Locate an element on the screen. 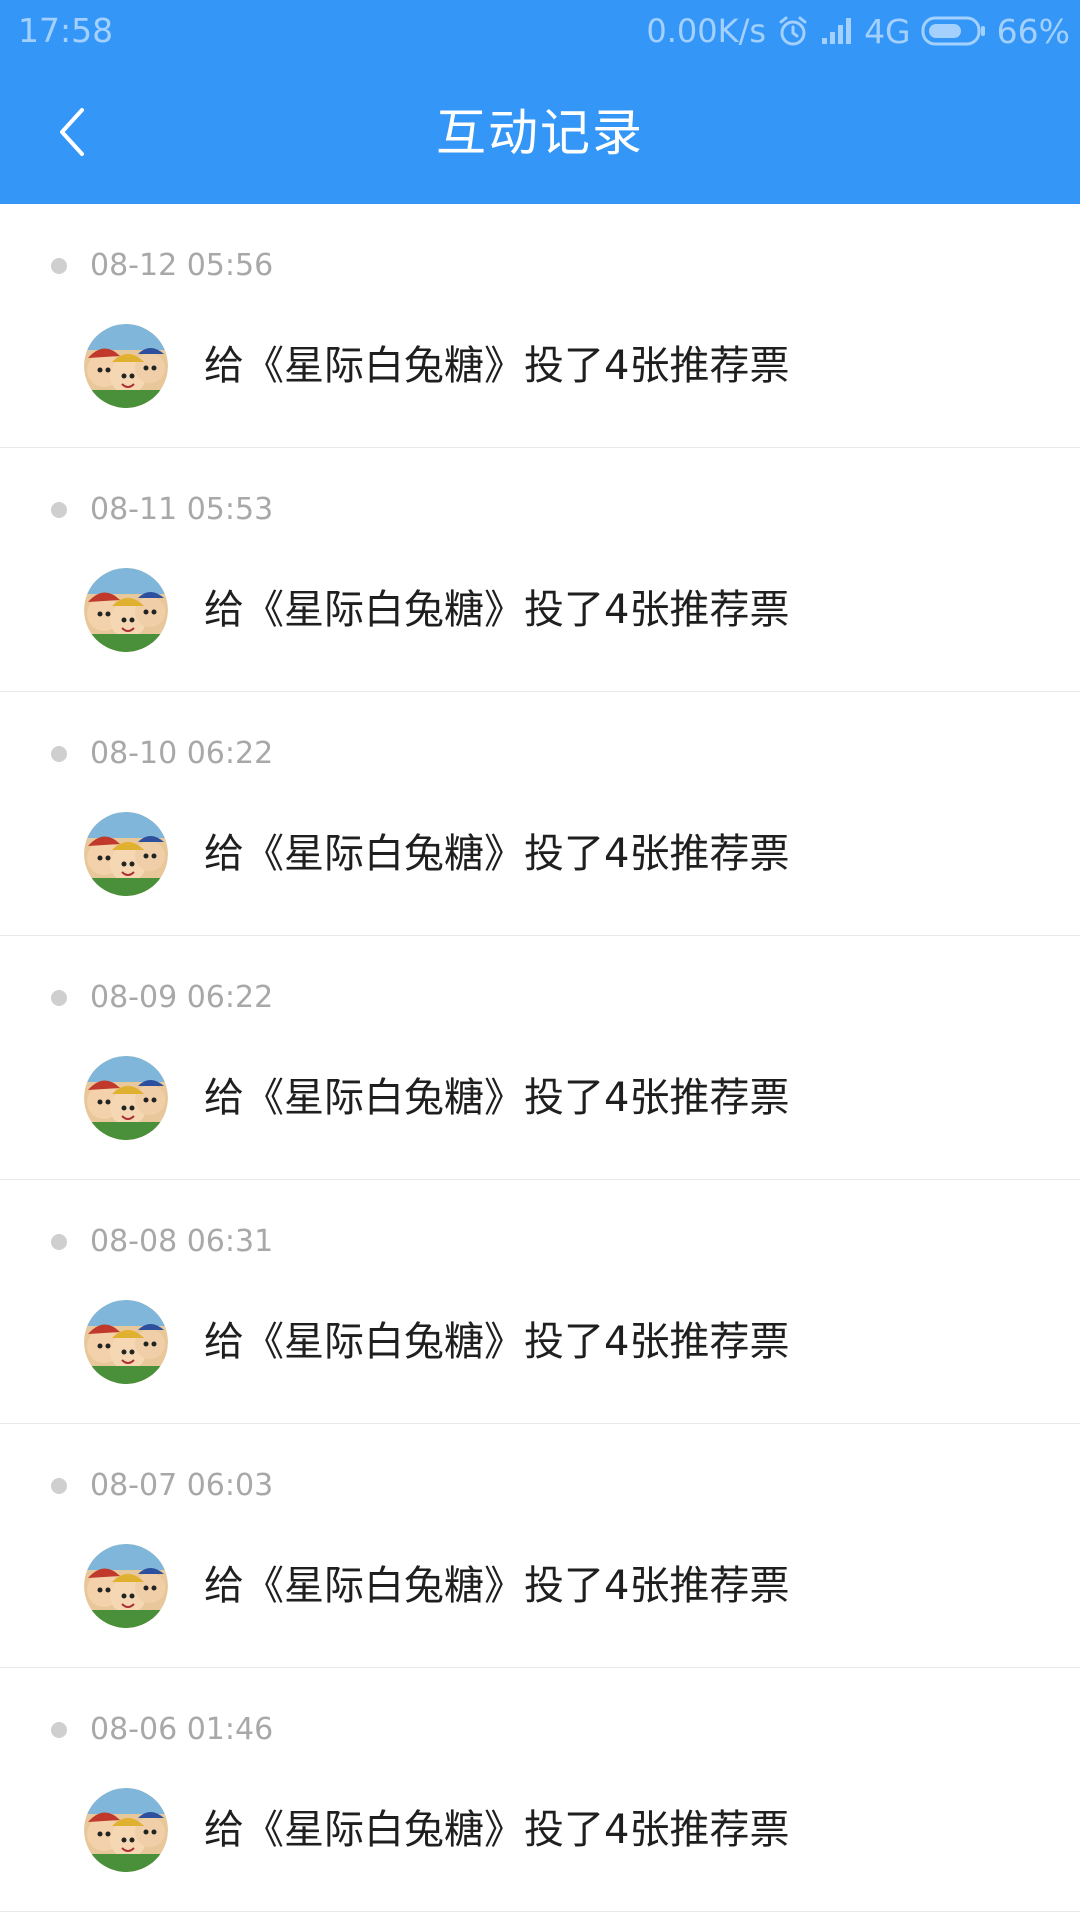 The height and width of the screenshot is (1920, 1080). network-speed: 0.00K/s is located at coordinates (706, 31).